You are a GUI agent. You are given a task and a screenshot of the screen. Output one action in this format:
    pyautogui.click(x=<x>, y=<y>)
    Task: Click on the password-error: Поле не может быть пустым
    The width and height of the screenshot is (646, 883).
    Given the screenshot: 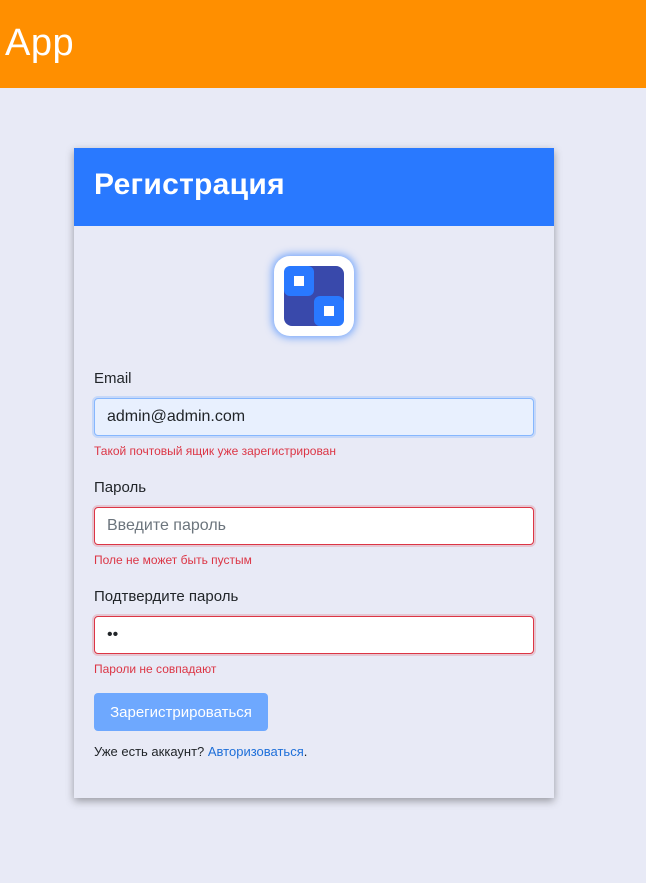 What is the action you would take?
    pyautogui.click(x=173, y=560)
    